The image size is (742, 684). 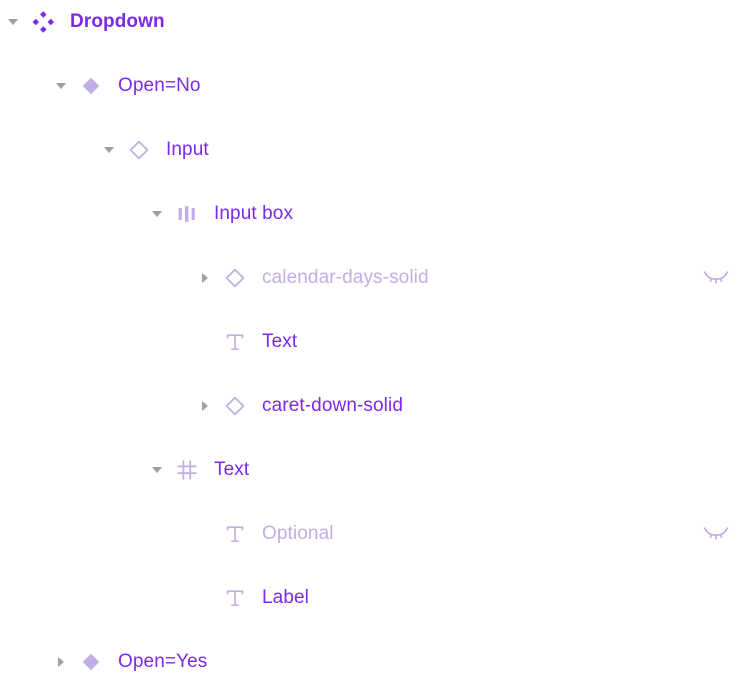 I want to click on layer-row: caret-down-solid, so click(x=371, y=406).